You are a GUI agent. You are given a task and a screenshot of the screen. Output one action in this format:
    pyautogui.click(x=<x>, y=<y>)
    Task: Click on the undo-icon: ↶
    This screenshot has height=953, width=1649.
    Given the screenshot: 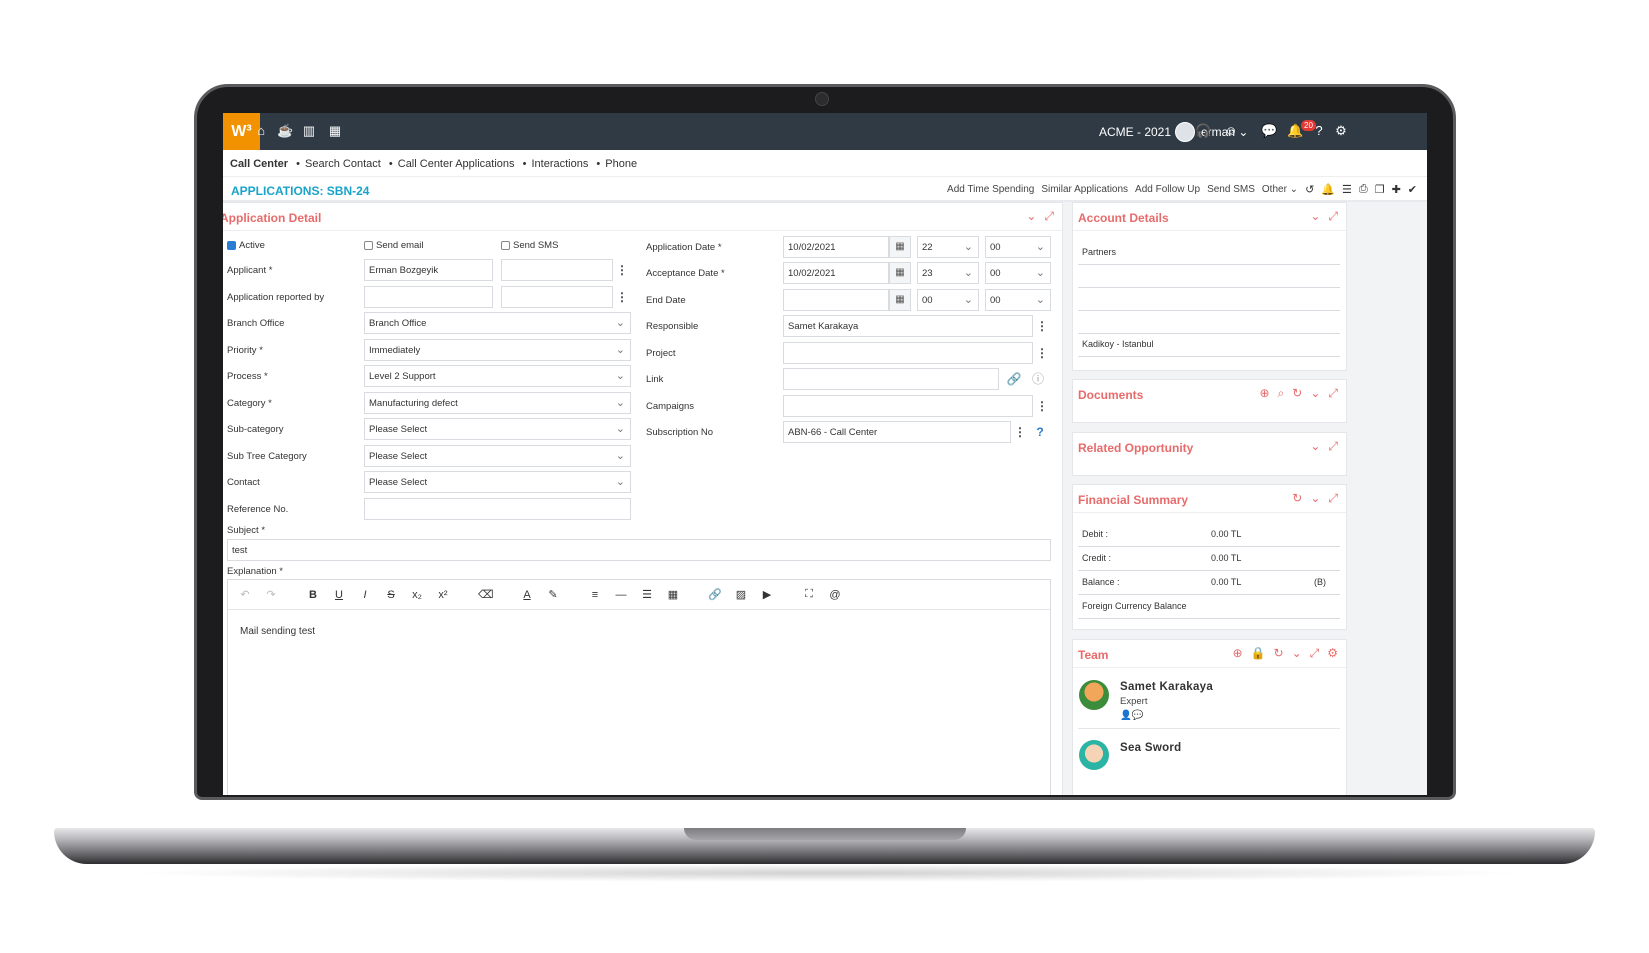 What is the action you would take?
    pyautogui.click(x=245, y=594)
    